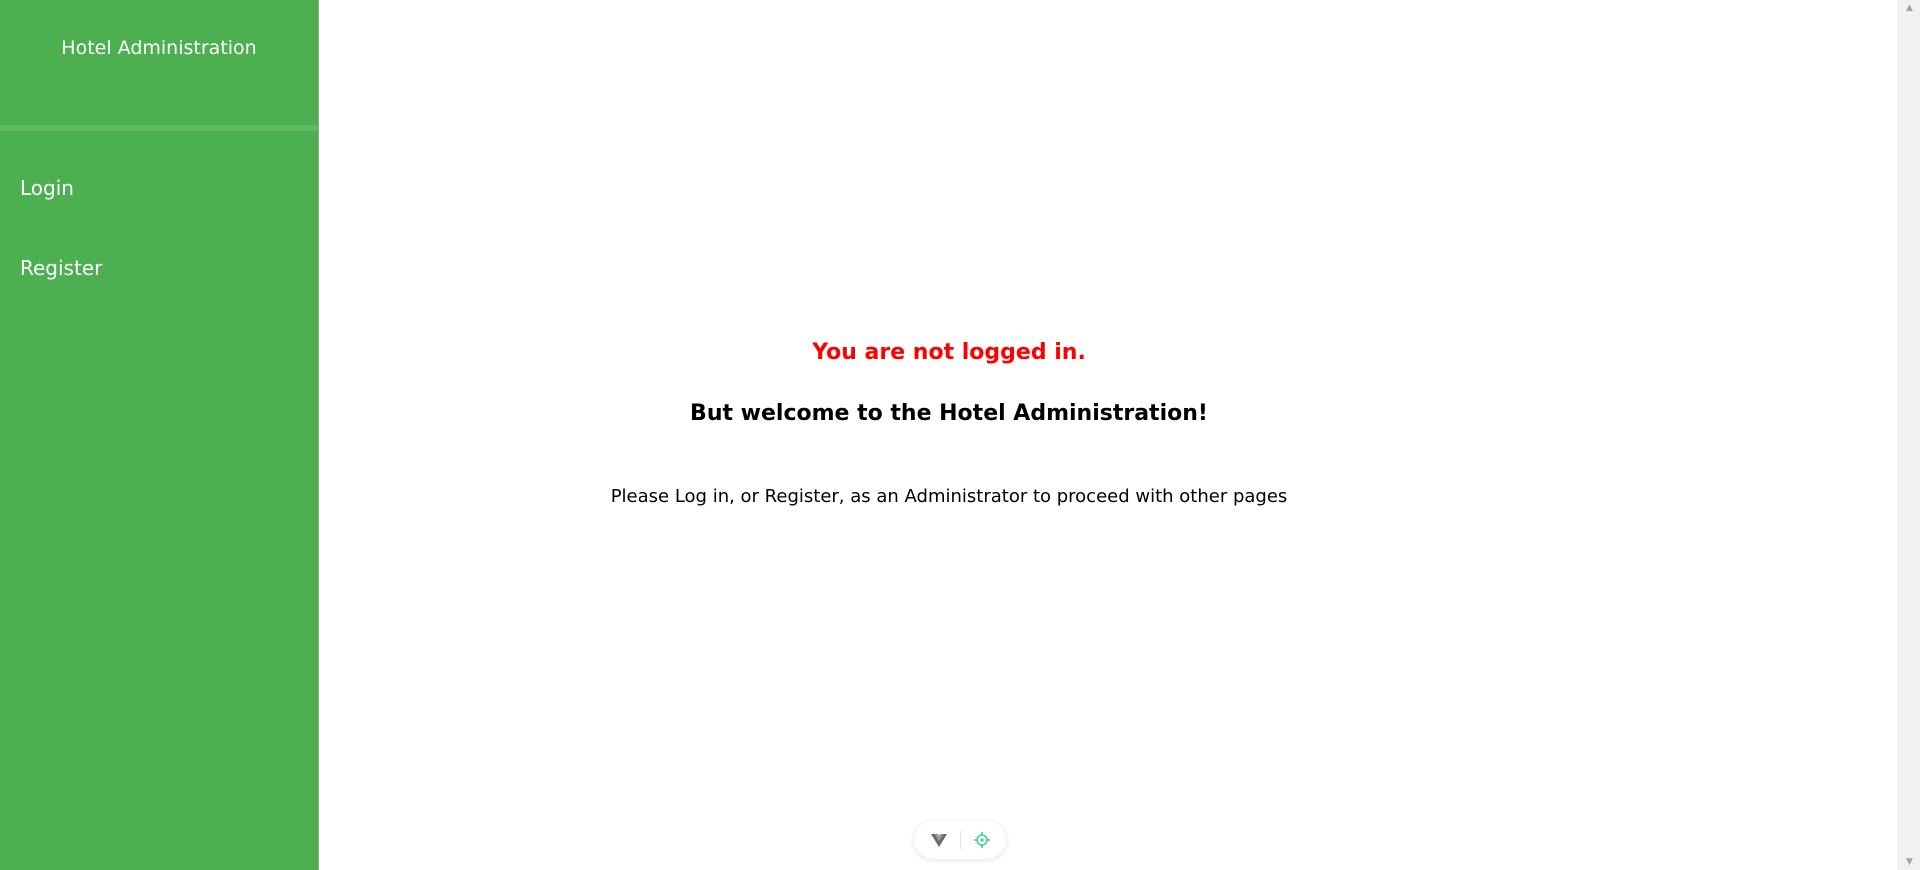  I want to click on toolbar-divider, so click(960, 840).